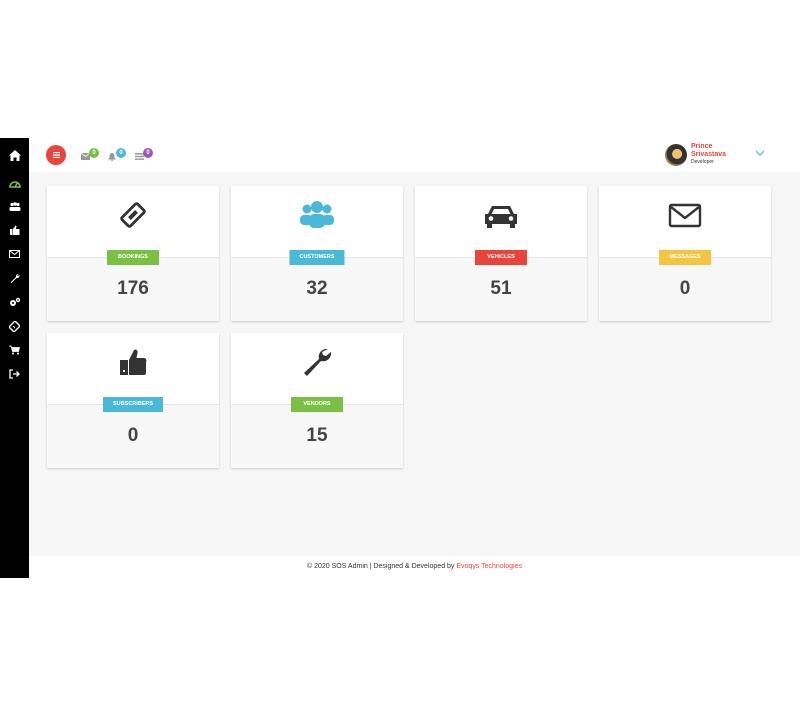 The height and width of the screenshot is (720, 800). I want to click on menu-toggle-button, so click(56, 155).